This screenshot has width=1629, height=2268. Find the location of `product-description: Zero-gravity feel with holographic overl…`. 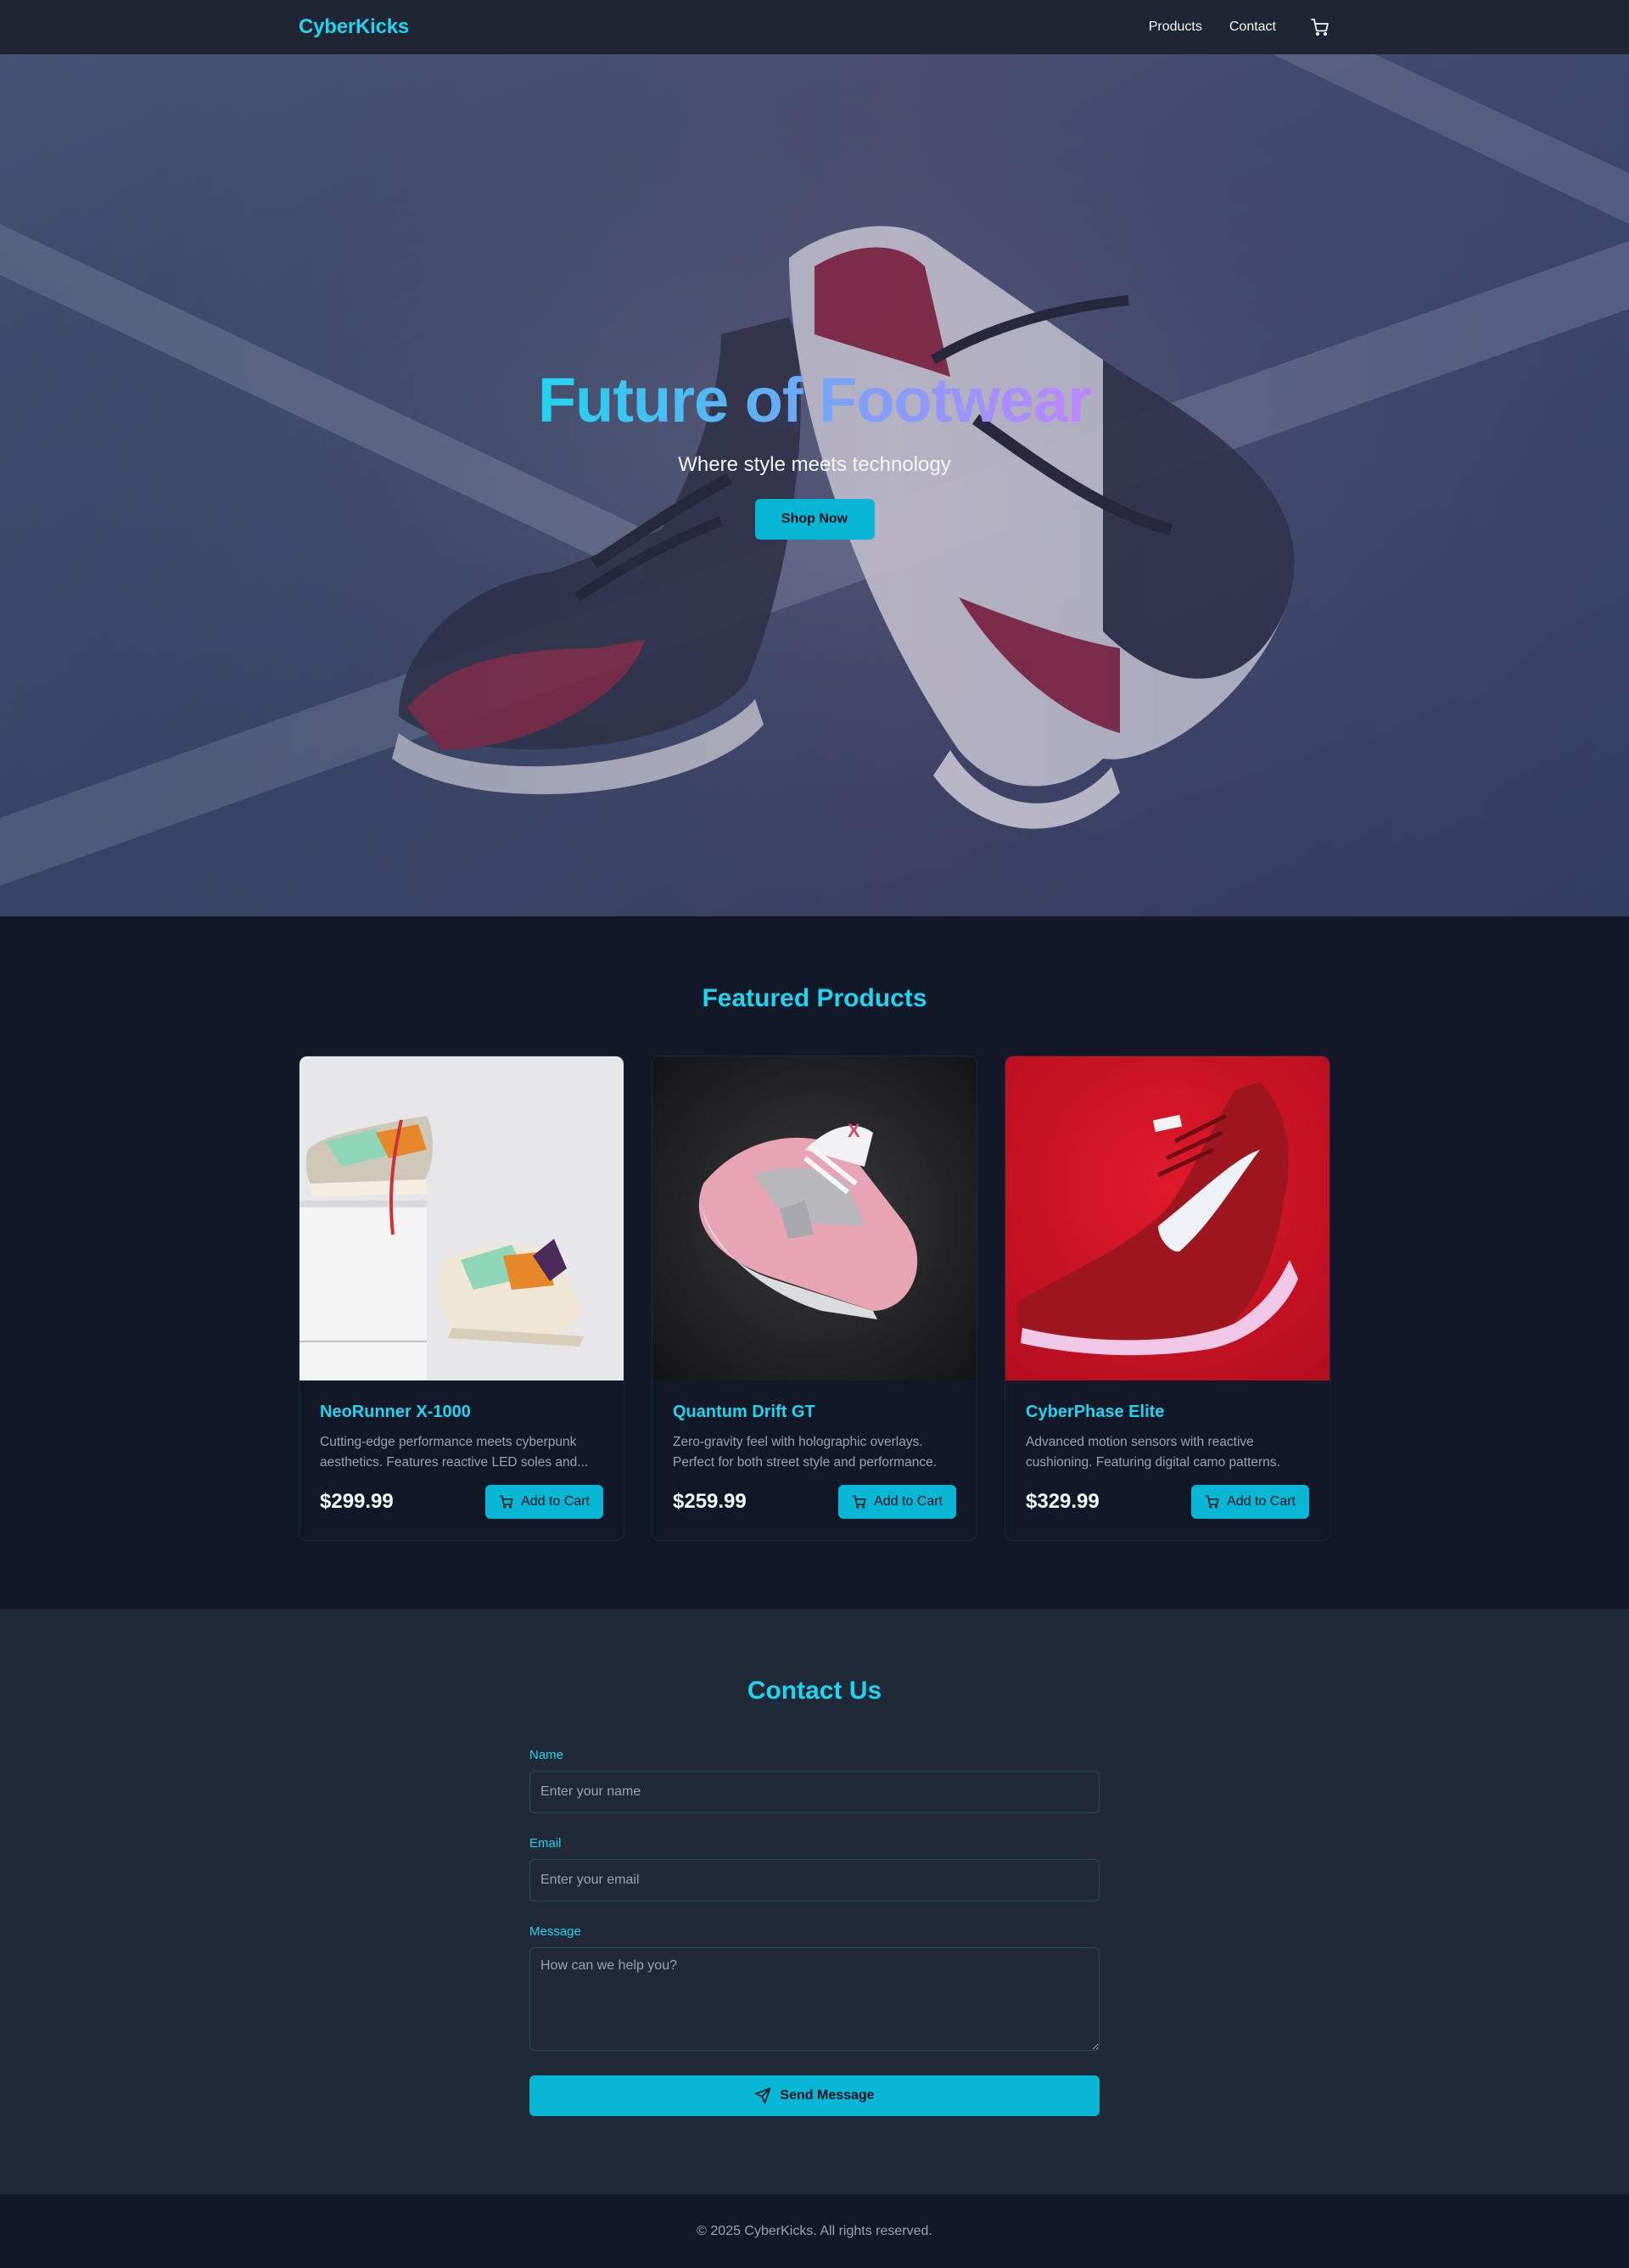

product-description: Zero-gravity feel with holographic overl… is located at coordinates (805, 1452).